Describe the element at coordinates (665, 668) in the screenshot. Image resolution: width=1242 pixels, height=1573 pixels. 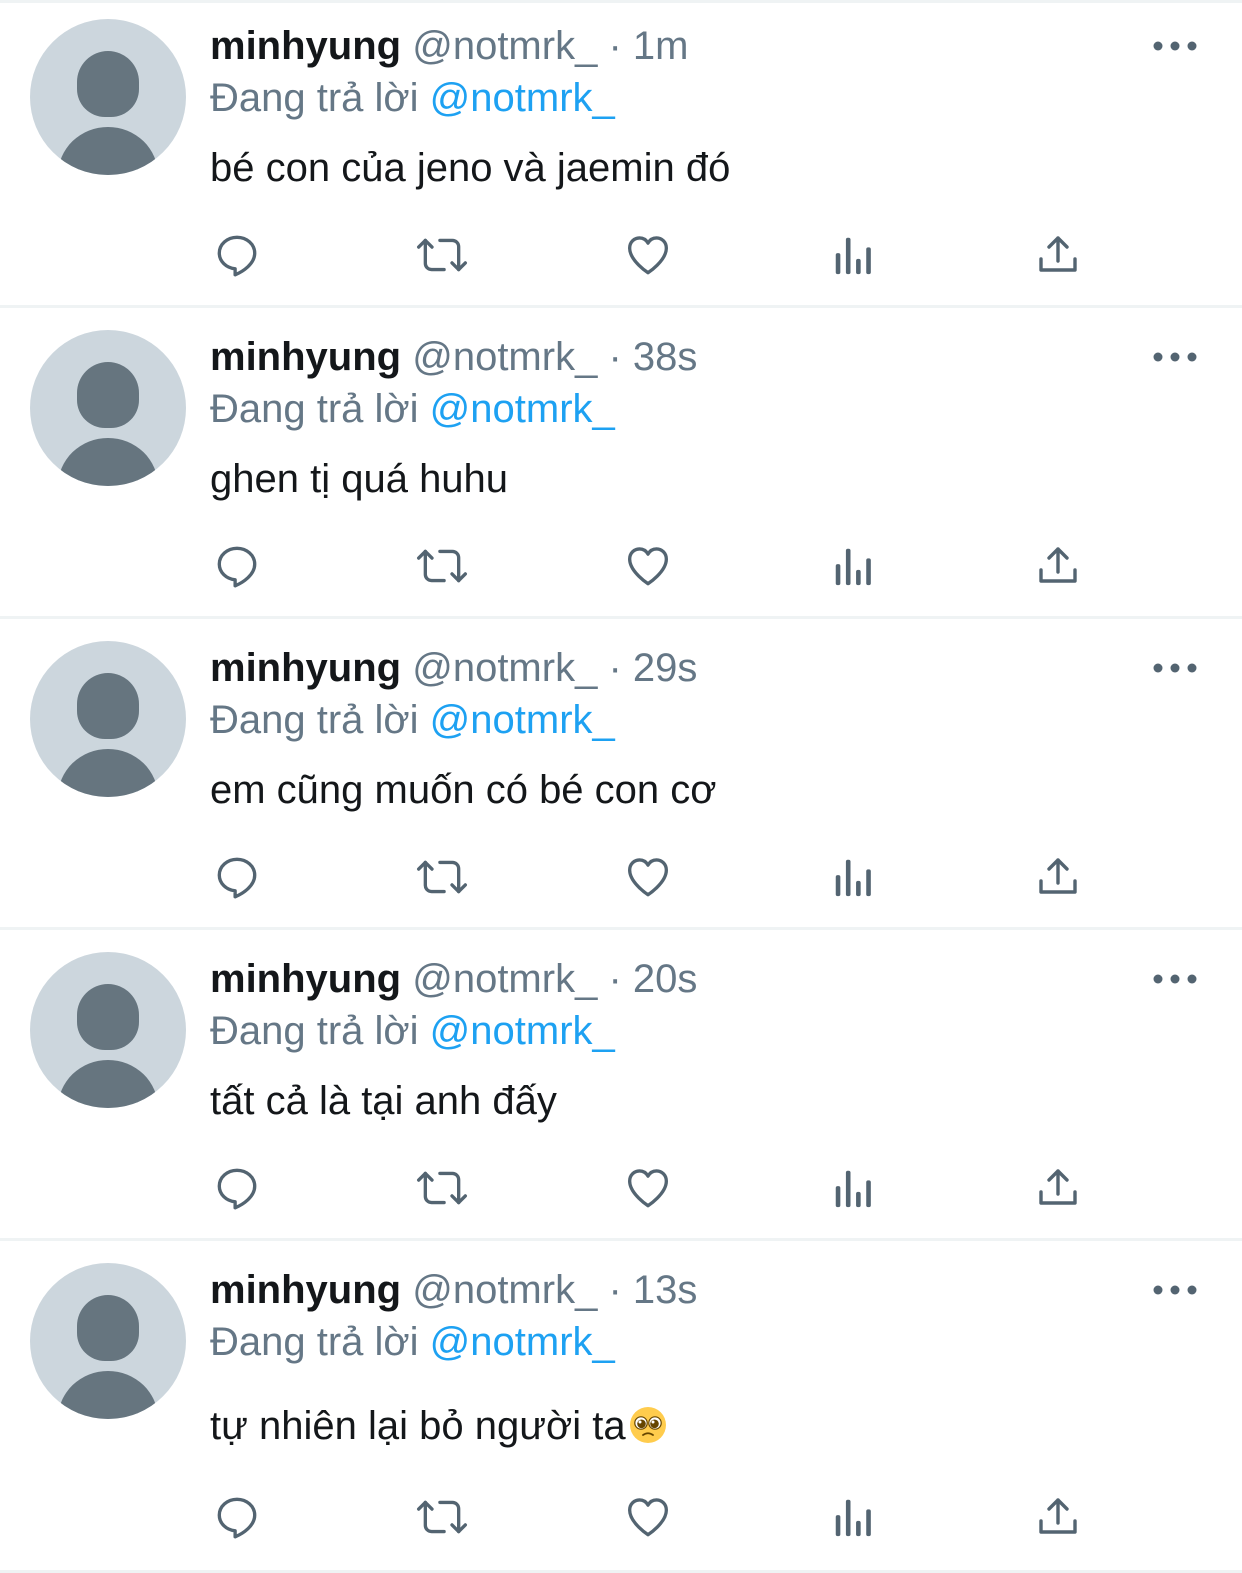
I see `timestamp: 29s` at that location.